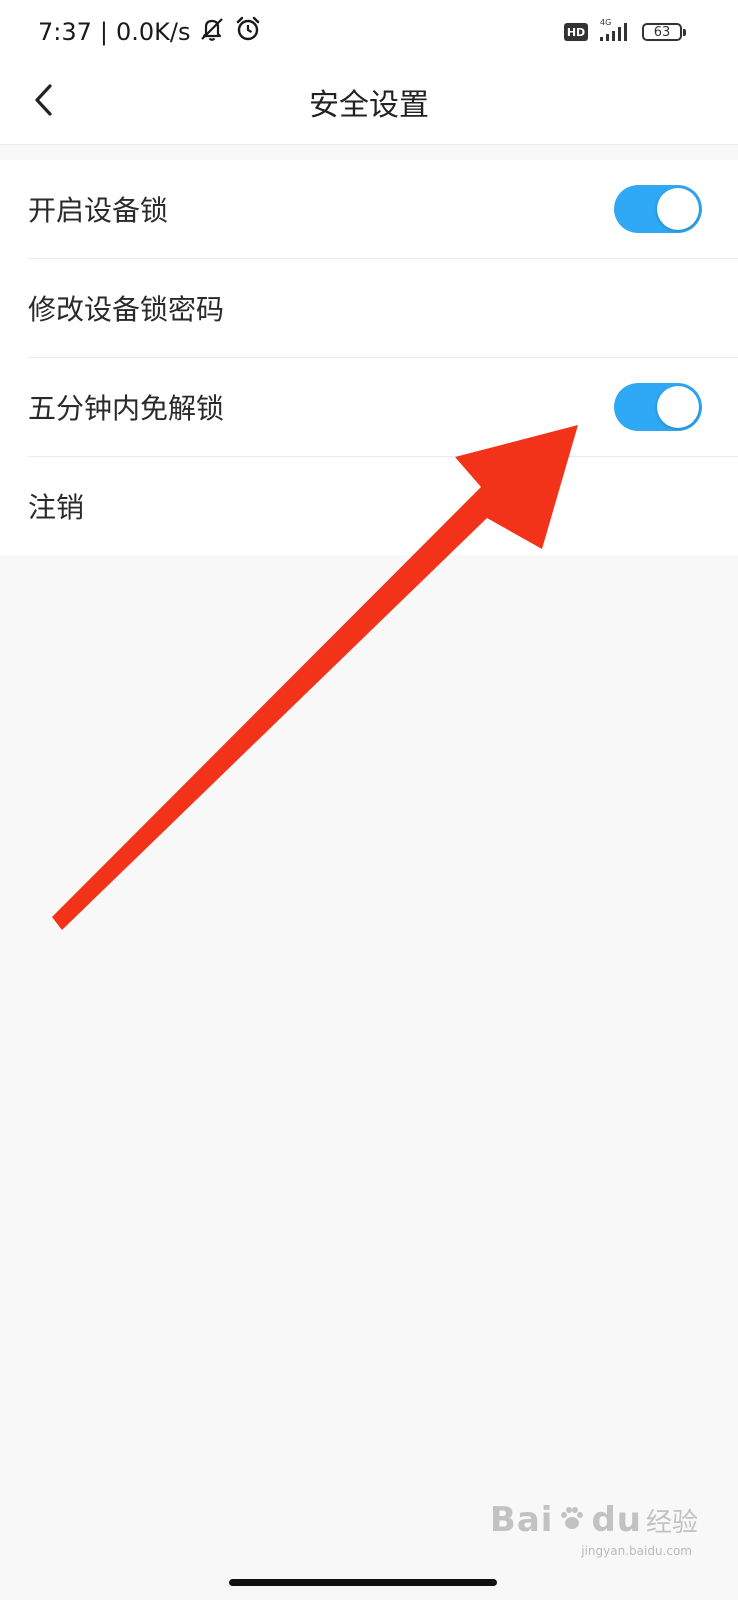 This screenshot has width=738, height=1600. I want to click on status-net-speed: 0.0K/s, so click(153, 32).